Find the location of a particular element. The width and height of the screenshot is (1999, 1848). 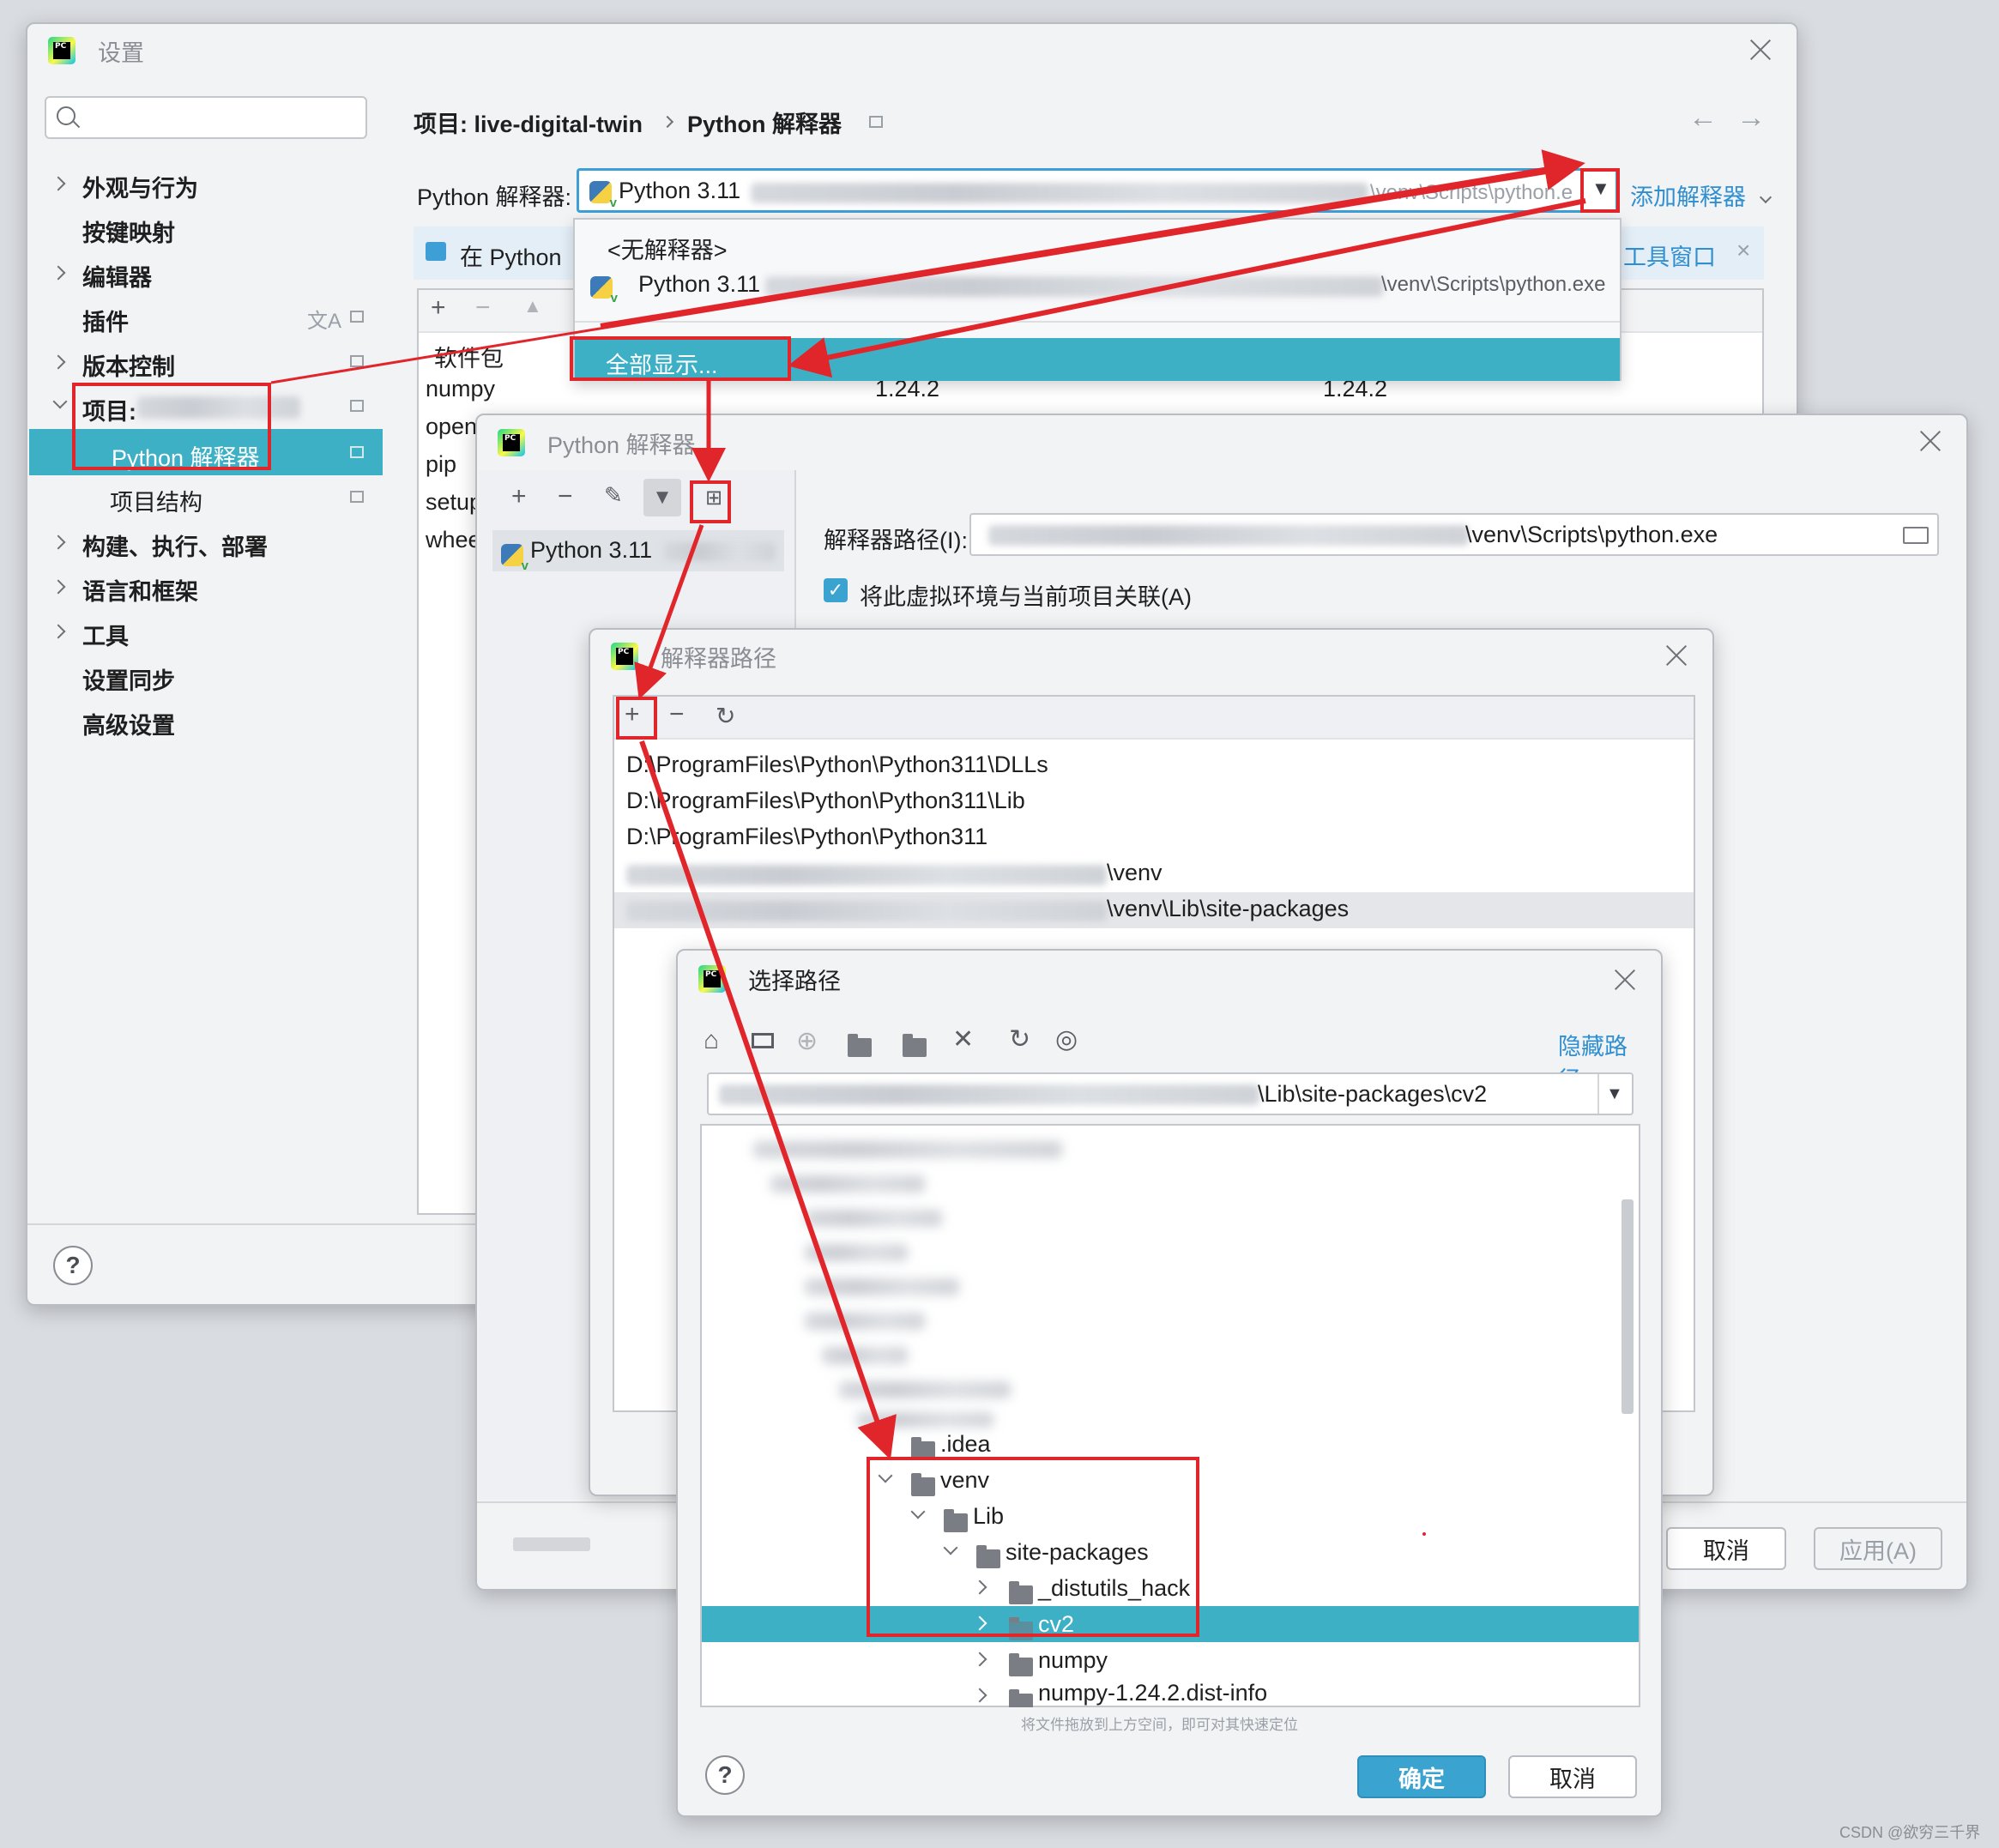

arrow-add-to-tree is located at coordinates (768, 1100).